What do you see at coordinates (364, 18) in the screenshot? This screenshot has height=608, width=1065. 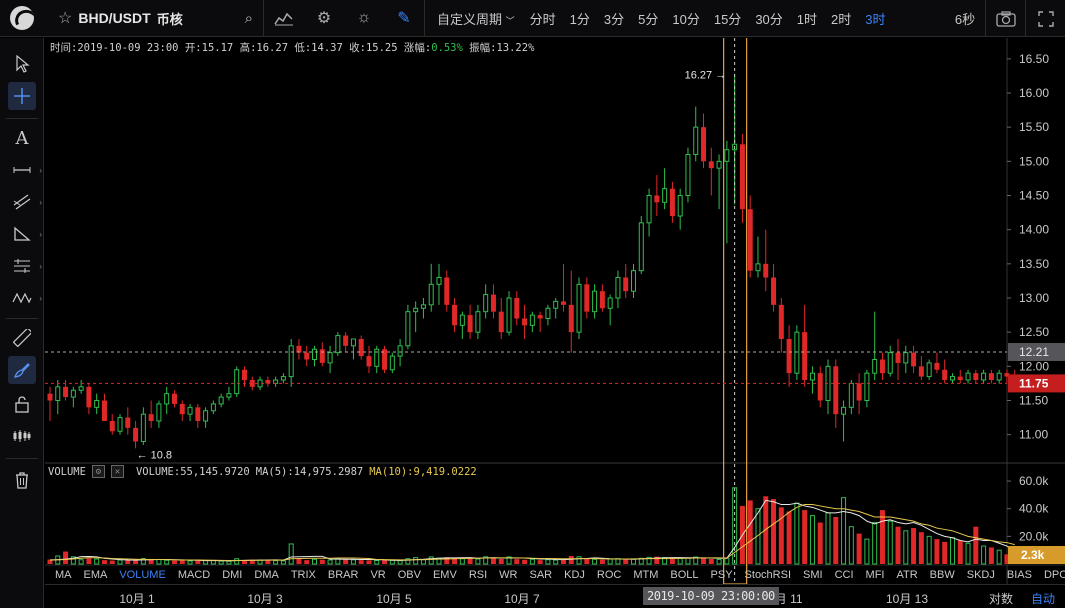 I see `theme-sun-icon: ☼` at bounding box center [364, 18].